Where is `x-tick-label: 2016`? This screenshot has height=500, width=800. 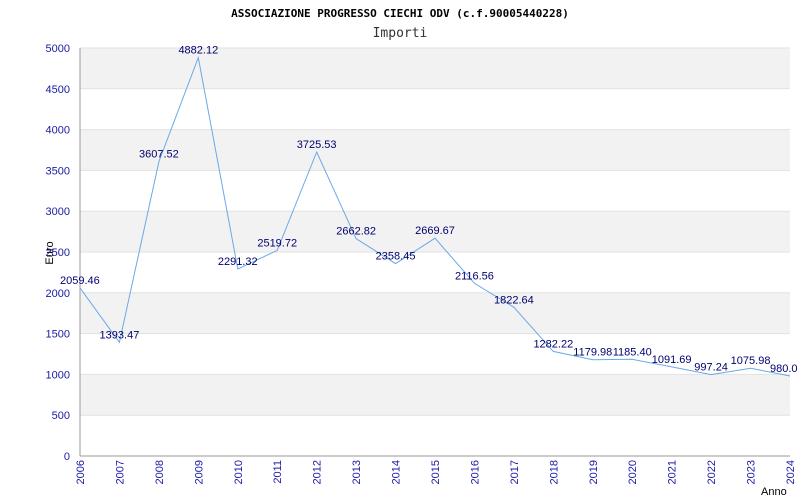
x-tick-label: 2016 is located at coordinates (475, 472).